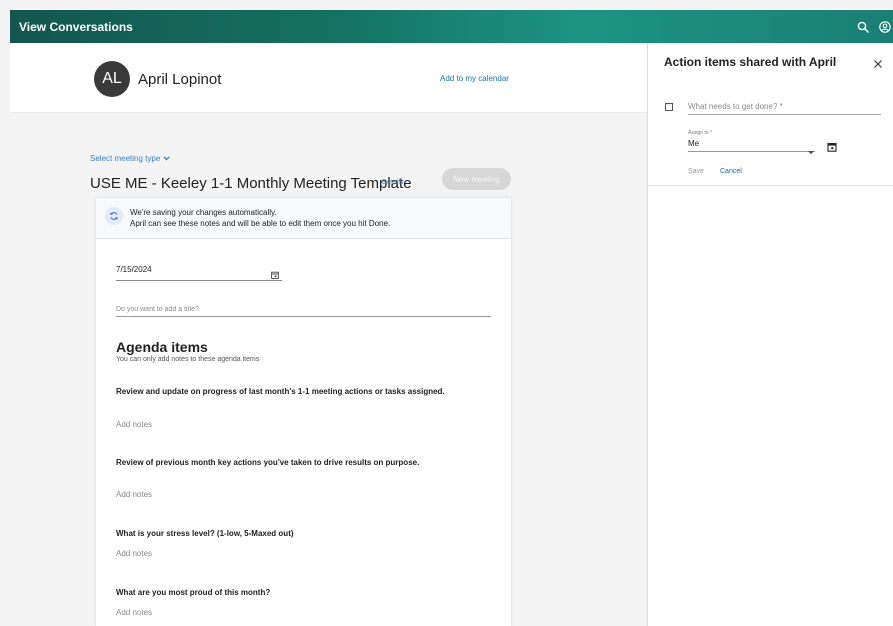  I want to click on agenda-item-title: What are you most proud of this month?, so click(193, 592).